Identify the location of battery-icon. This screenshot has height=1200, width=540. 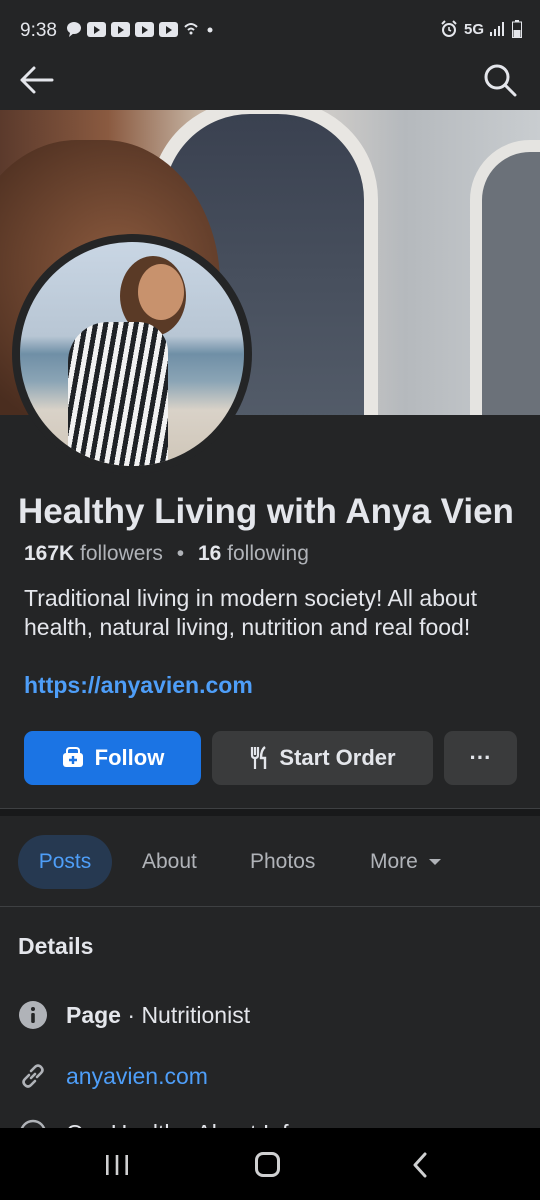
(517, 29).